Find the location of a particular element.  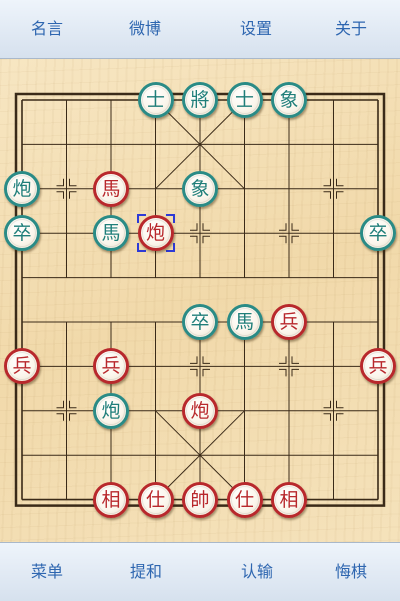

settings-button: 设置 is located at coordinates (256, 29).